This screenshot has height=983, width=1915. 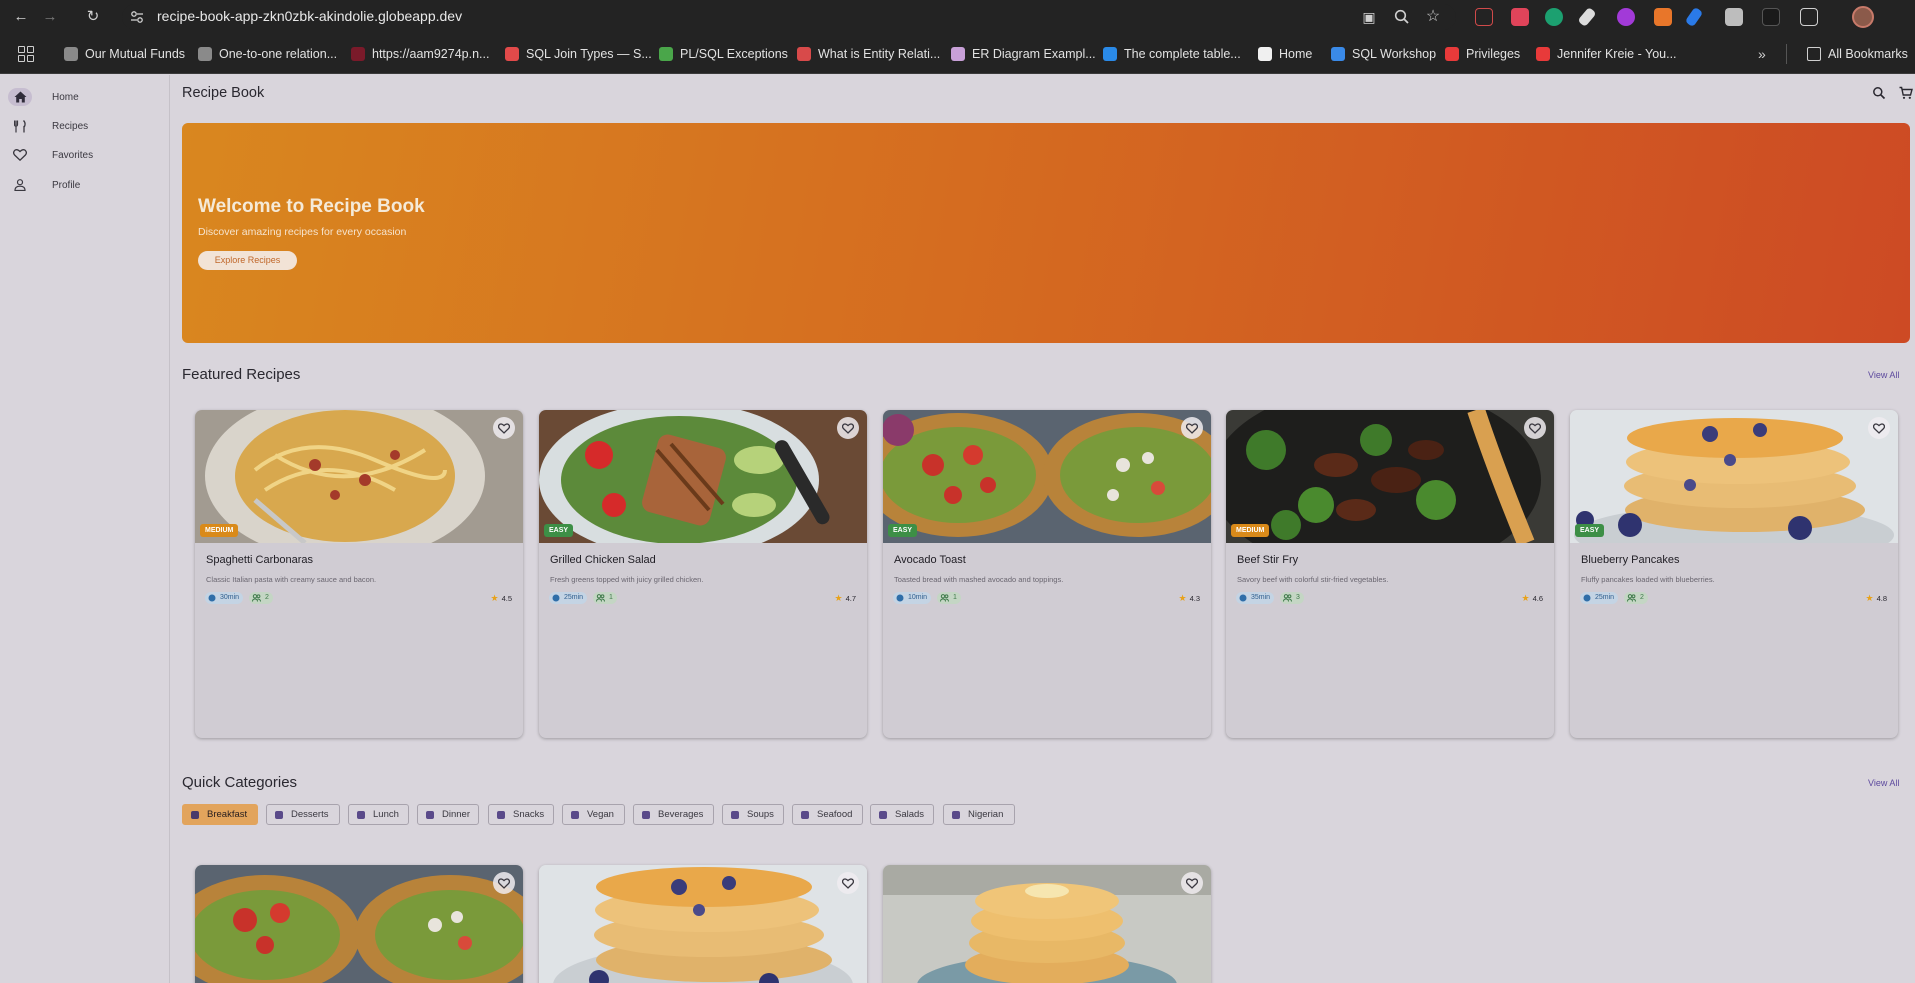 I want to click on sidebar-item-recipes: Recipes, so click(x=83, y=126).